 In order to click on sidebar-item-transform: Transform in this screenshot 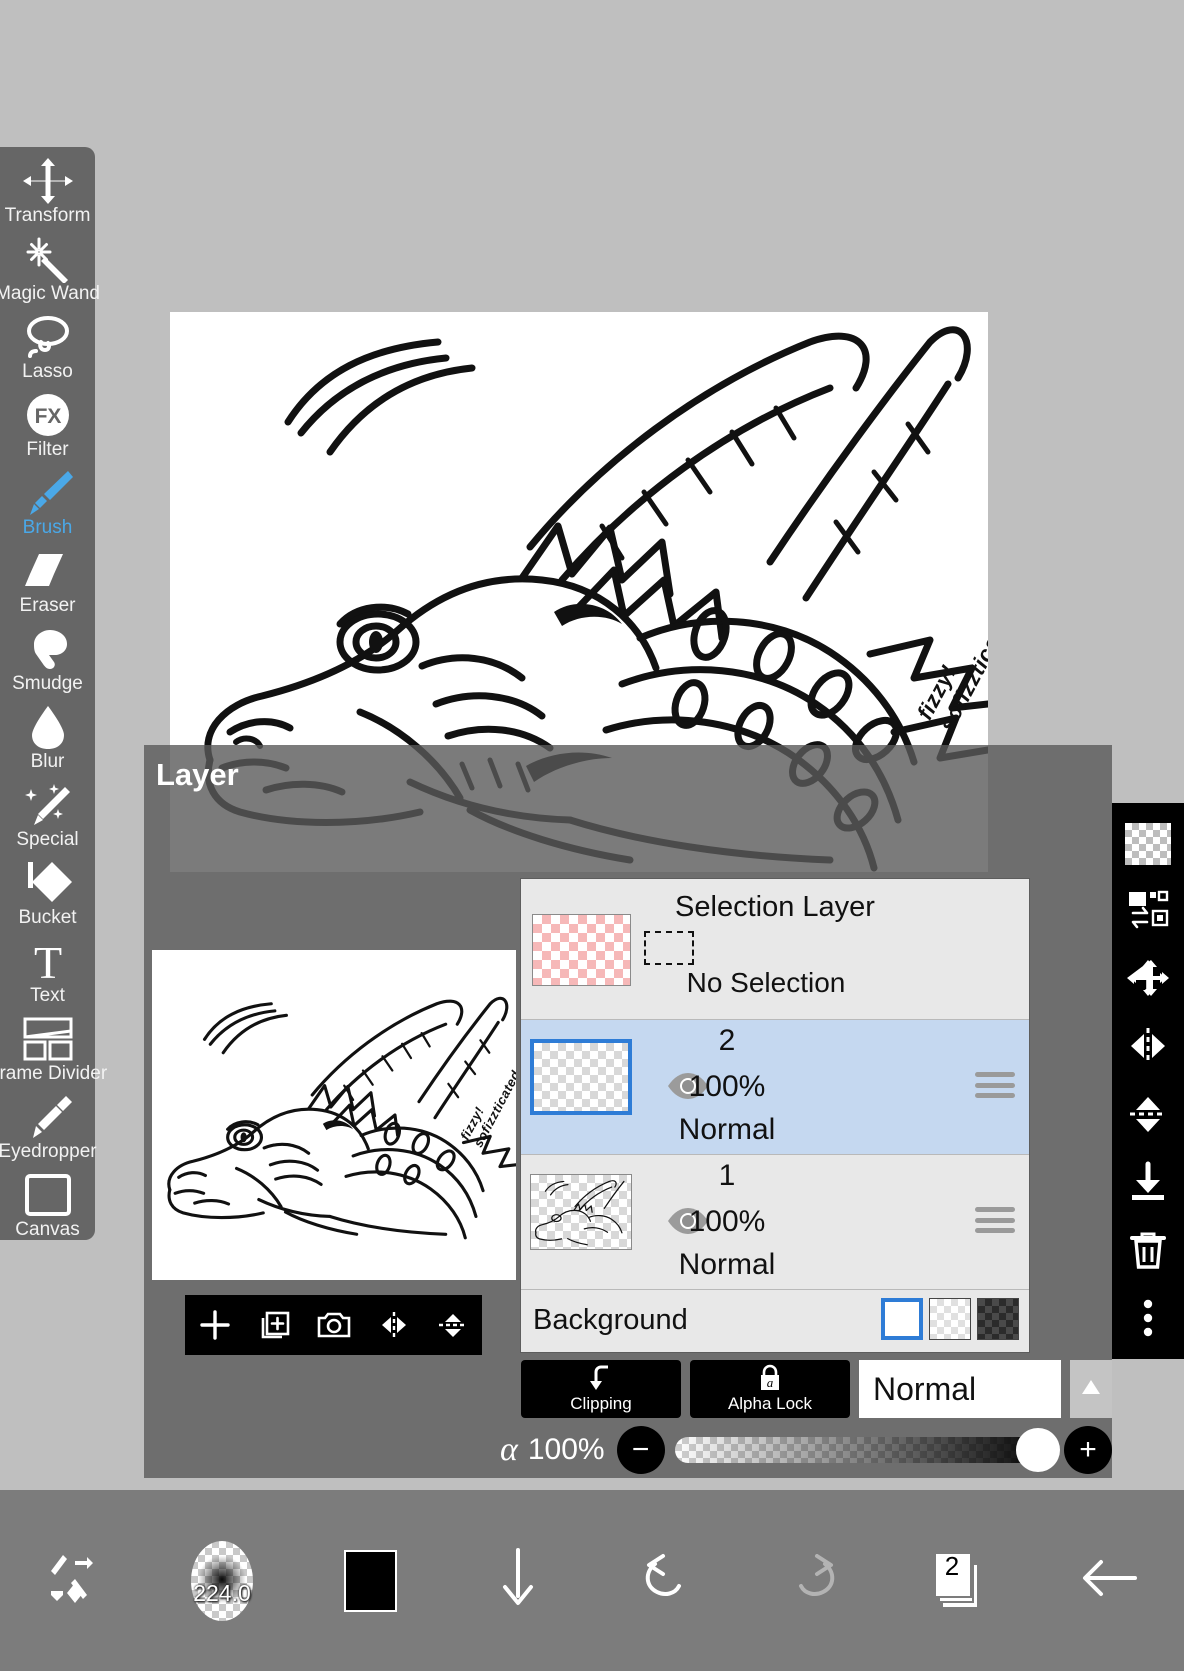, I will do `click(47, 196)`.